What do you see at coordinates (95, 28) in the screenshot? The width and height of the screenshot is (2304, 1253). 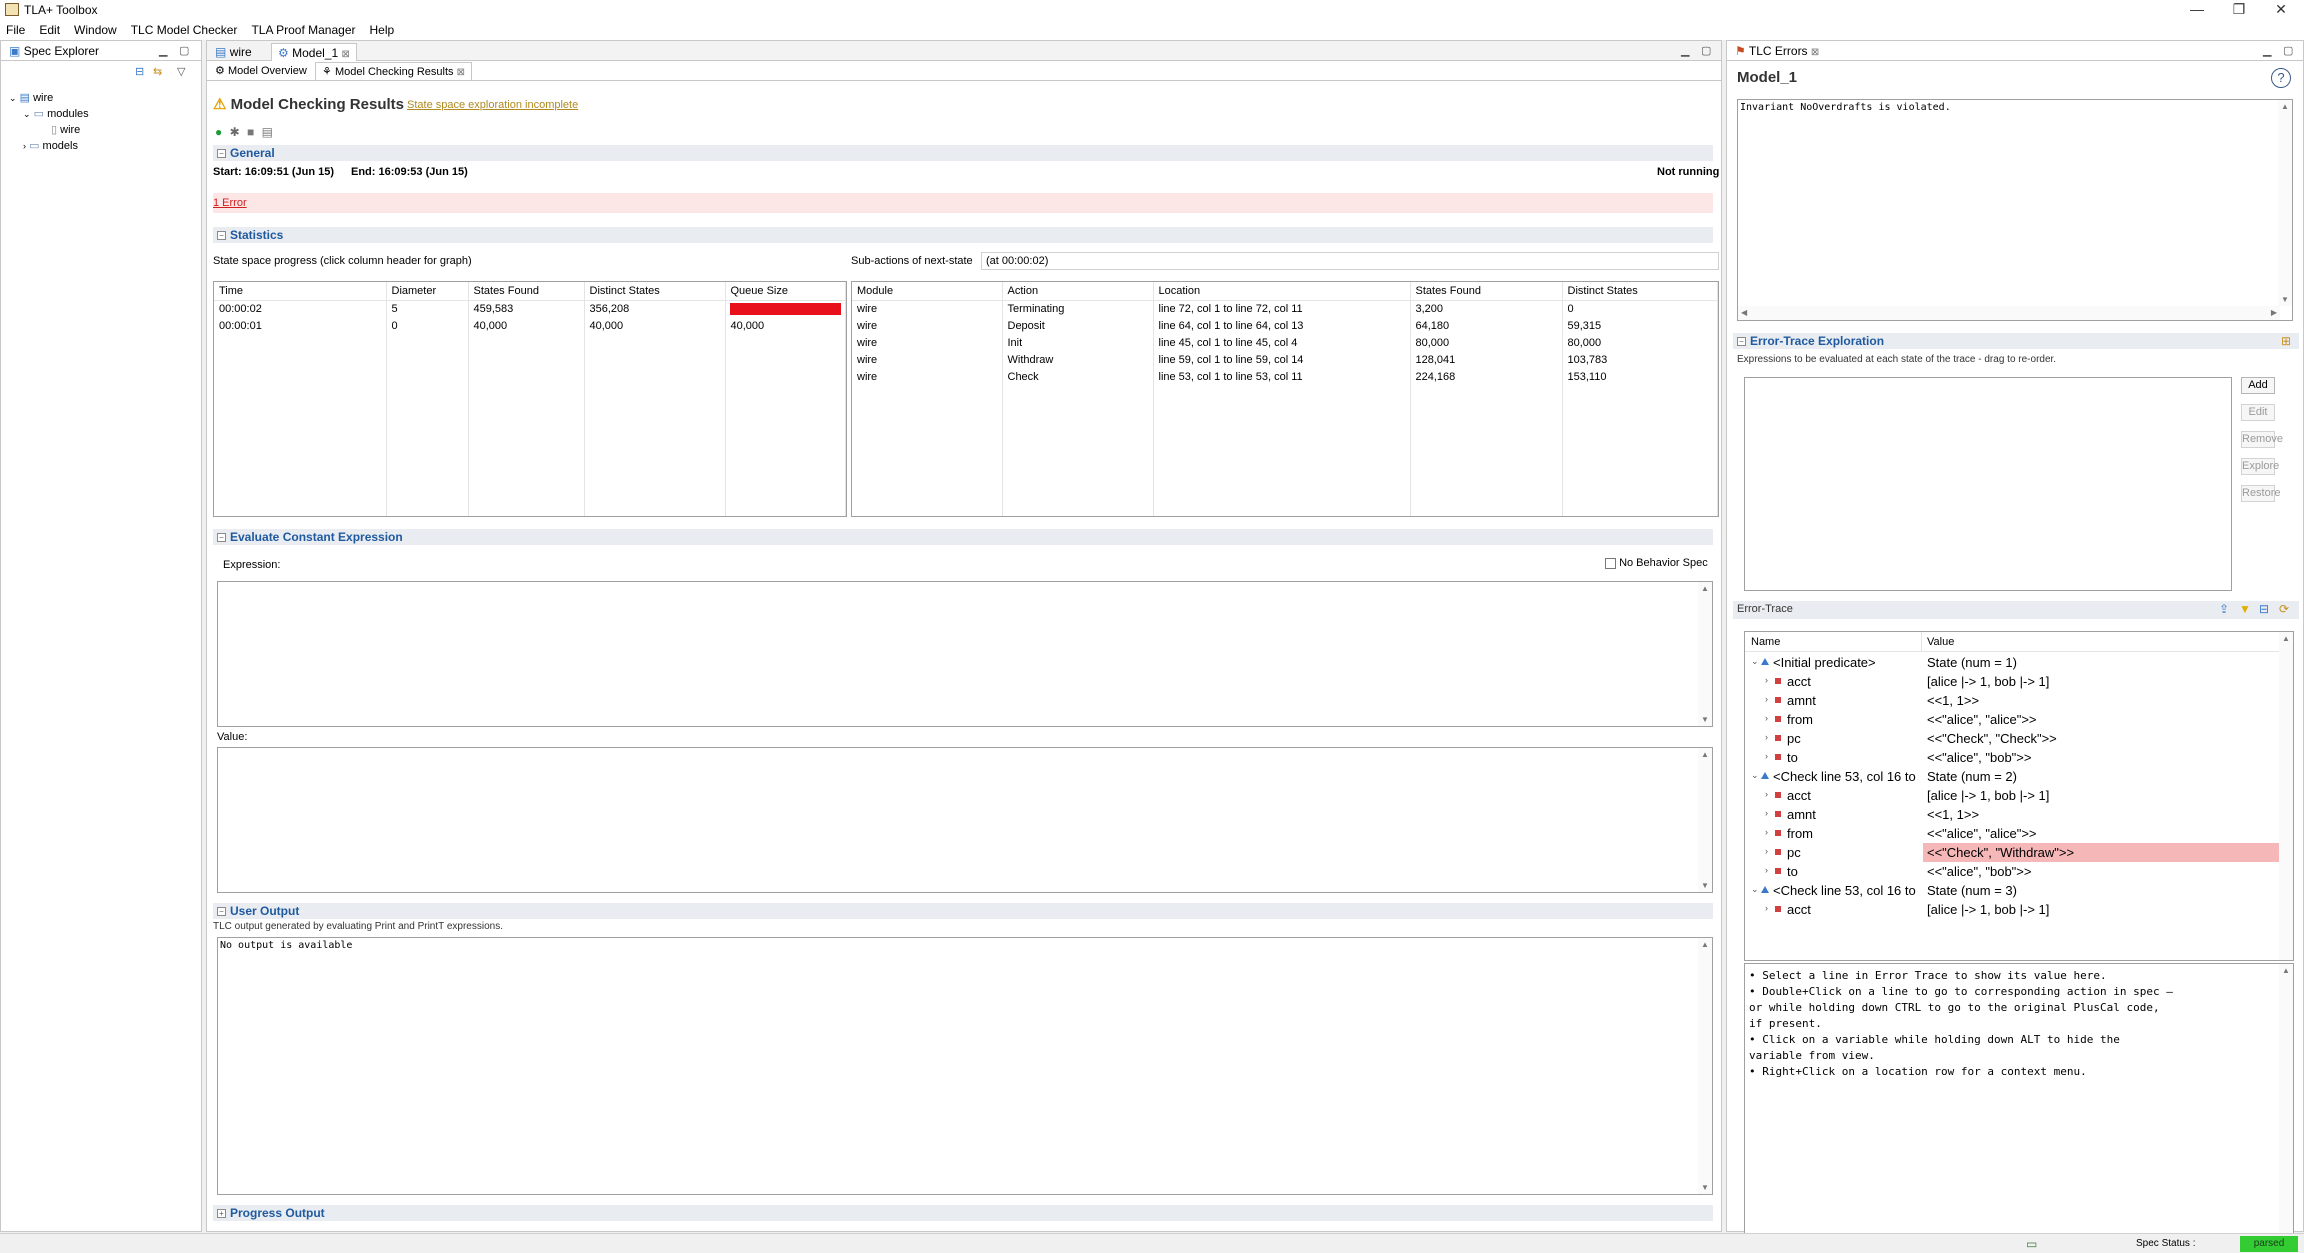 I see `menu-window: Window` at bounding box center [95, 28].